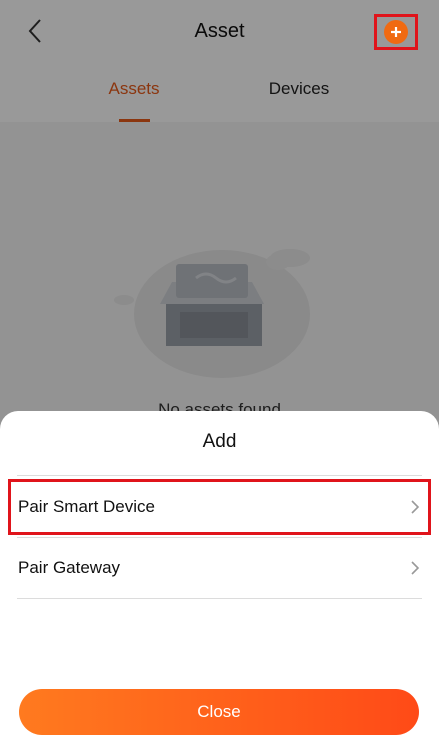 This screenshot has height=749, width=439. I want to click on add-button, so click(396, 32).